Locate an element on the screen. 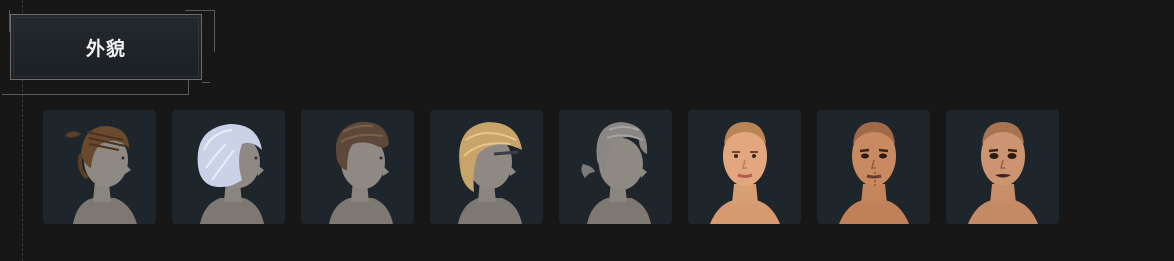 Image resolution: width=1174 pixels, height=261 pixels. frame-line-bottom is located at coordinates (95, 94).